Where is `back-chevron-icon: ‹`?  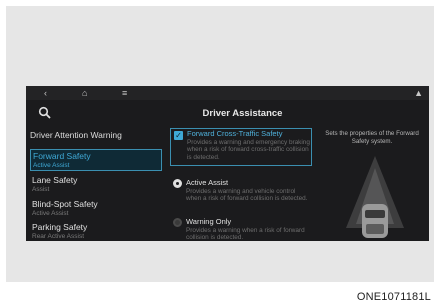 back-chevron-icon: ‹ is located at coordinates (45, 93).